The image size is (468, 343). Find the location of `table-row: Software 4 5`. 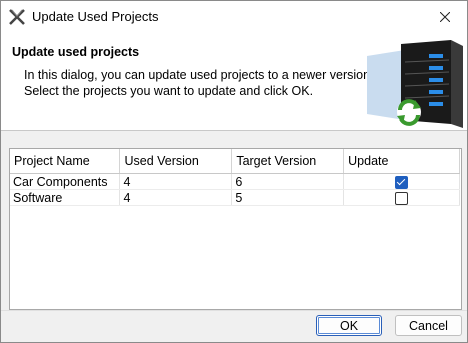

table-row: Software 4 5 is located at coordinates (235, 197).